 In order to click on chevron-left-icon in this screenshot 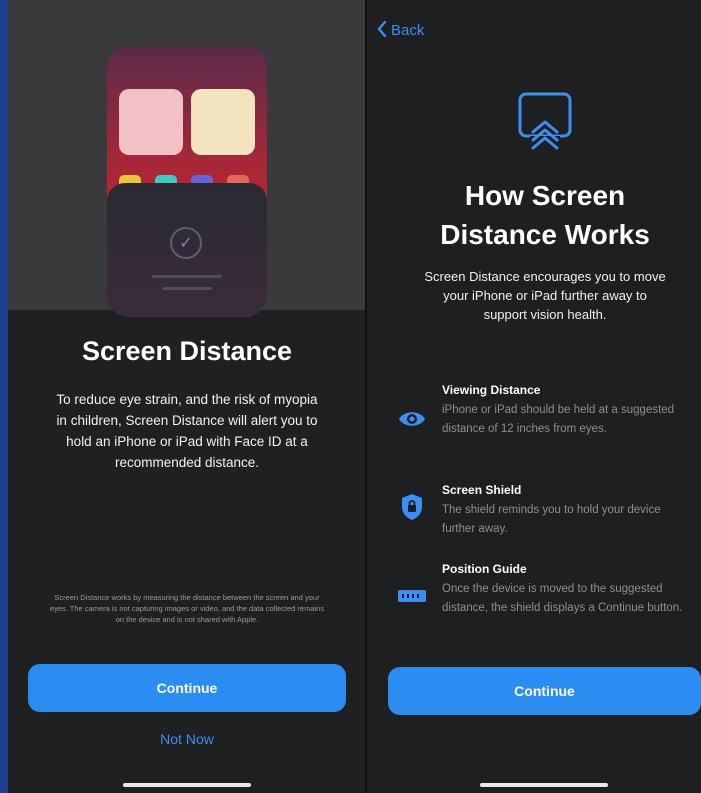, I will do `click(382, 30)`.